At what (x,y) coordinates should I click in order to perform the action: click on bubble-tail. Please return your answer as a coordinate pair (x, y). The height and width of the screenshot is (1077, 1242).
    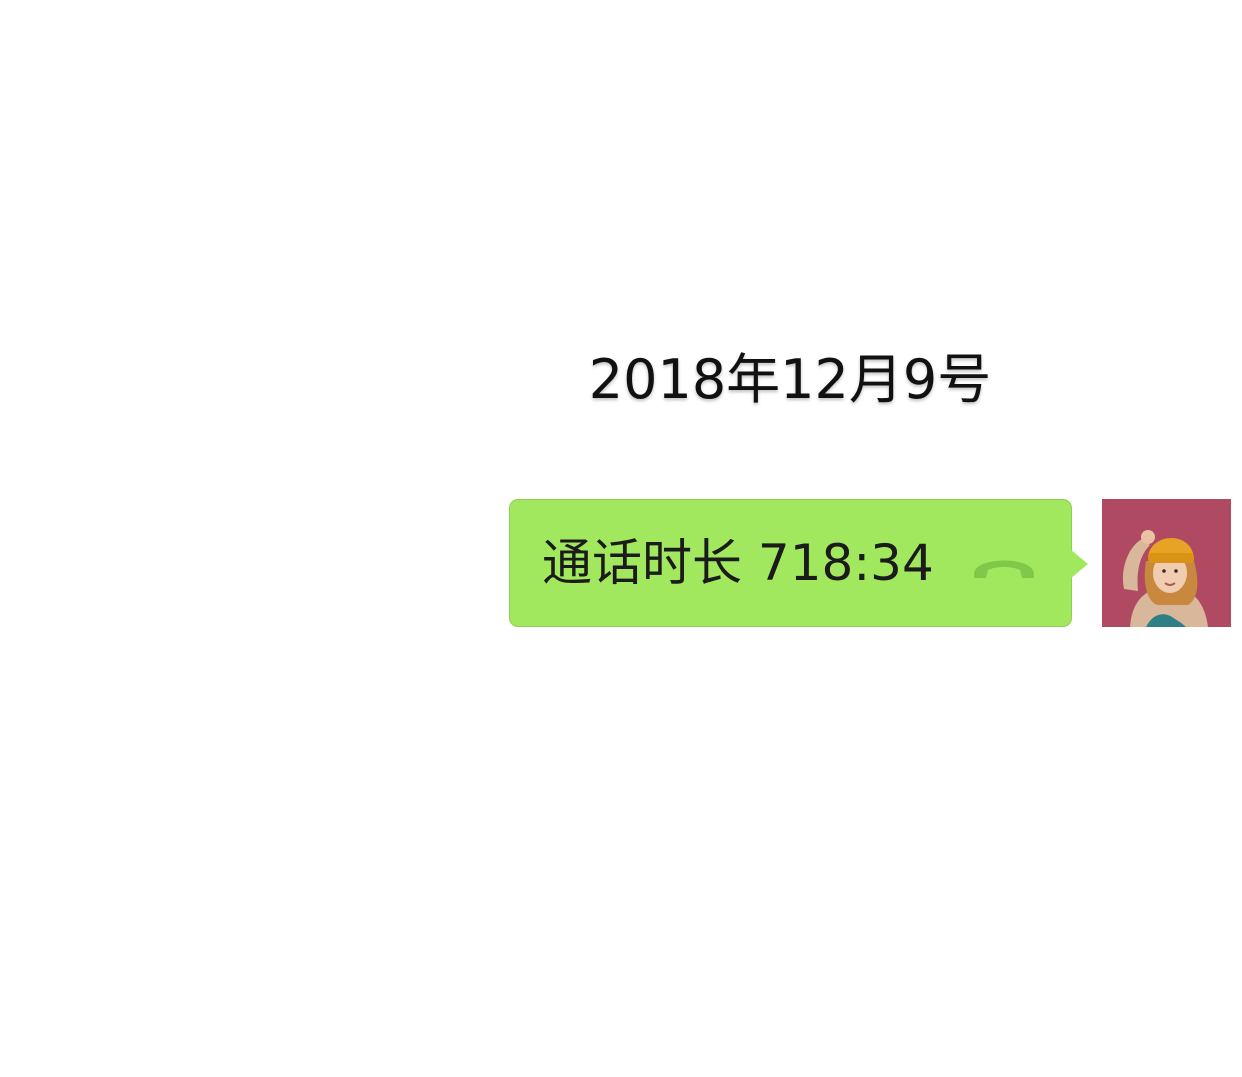
    Looking at the image, I should click on (1079, 564).